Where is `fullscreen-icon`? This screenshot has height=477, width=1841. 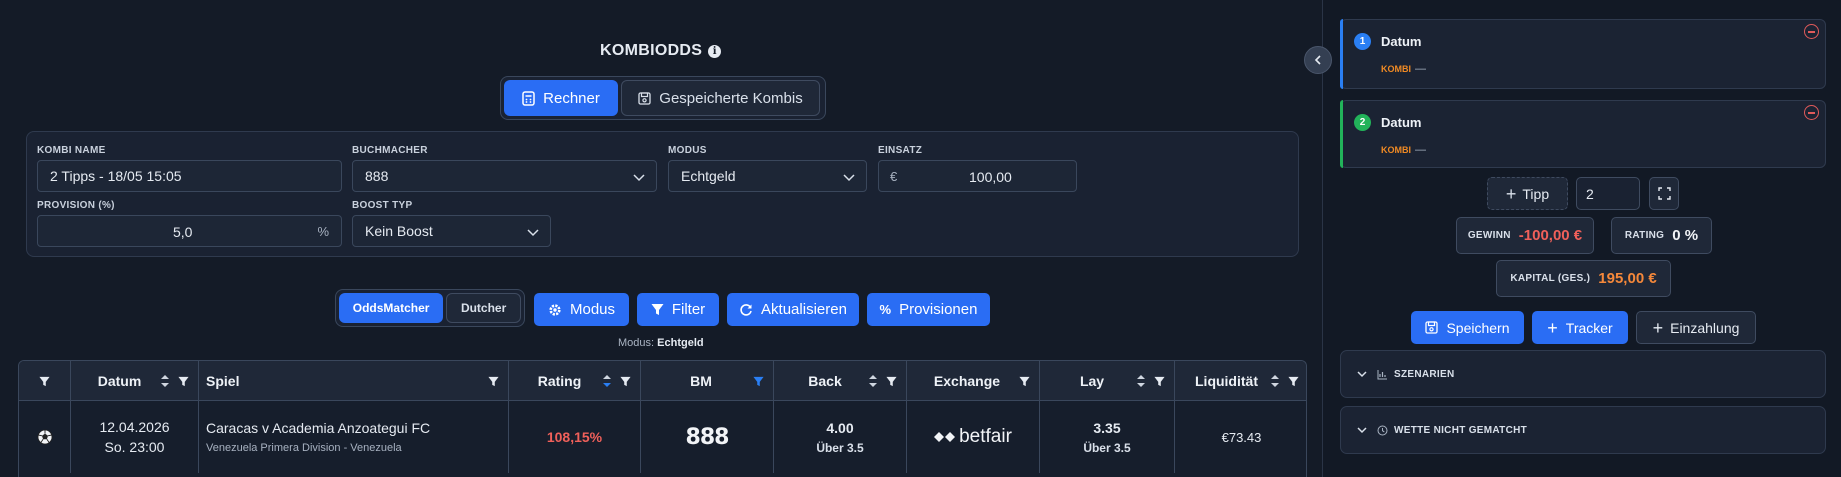
fullscreen-icon is located at coordinates (1664, 193).